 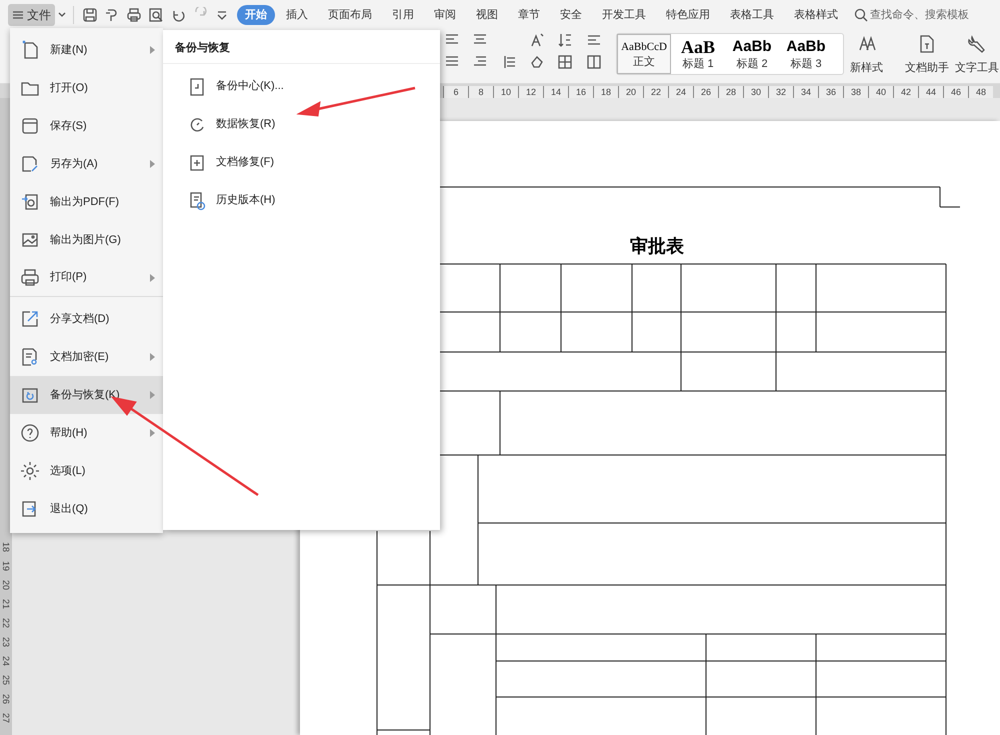 I want to click on ruler-number: 30, so click(x=755, y=92).